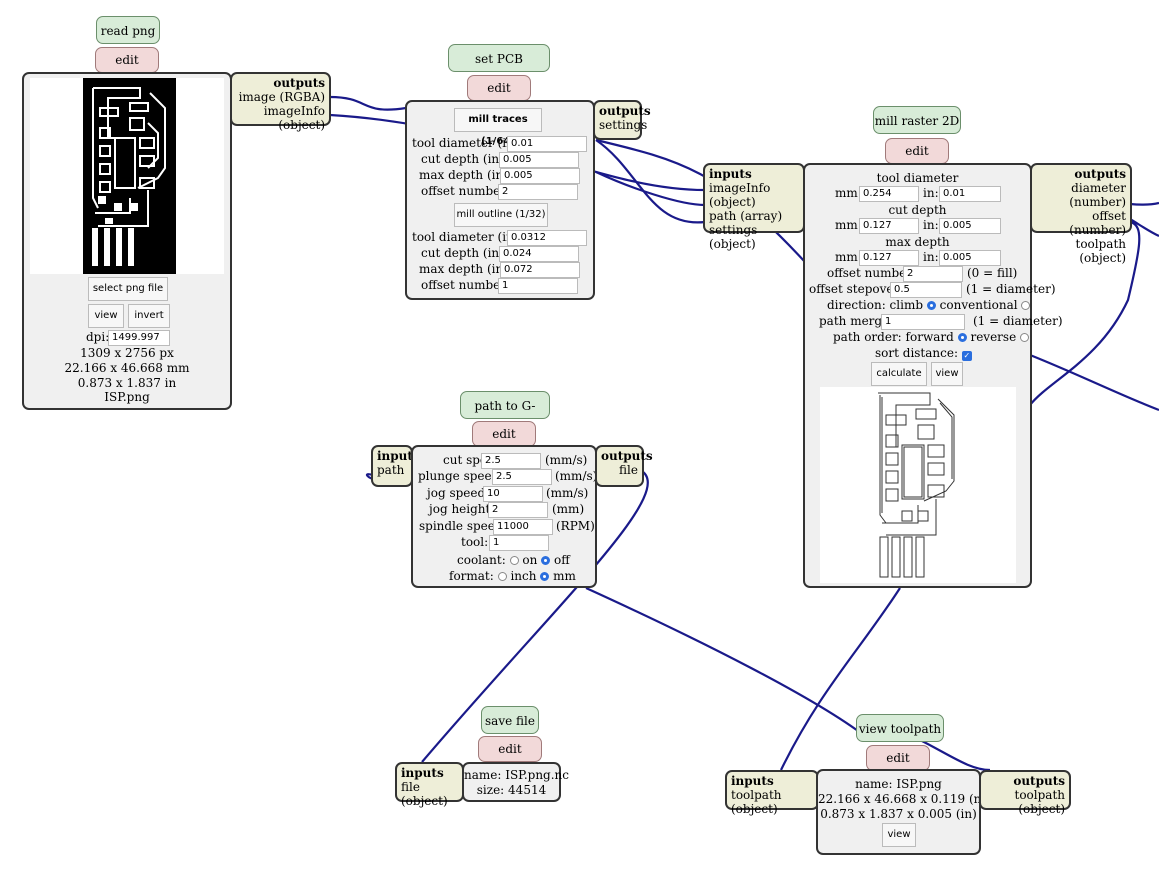 Image resolution: width=1159 pixels, height=884 pixels. Describe the element at coordinates (127, 176) in the screenshot. I see `pcb-preview-image` at that location.